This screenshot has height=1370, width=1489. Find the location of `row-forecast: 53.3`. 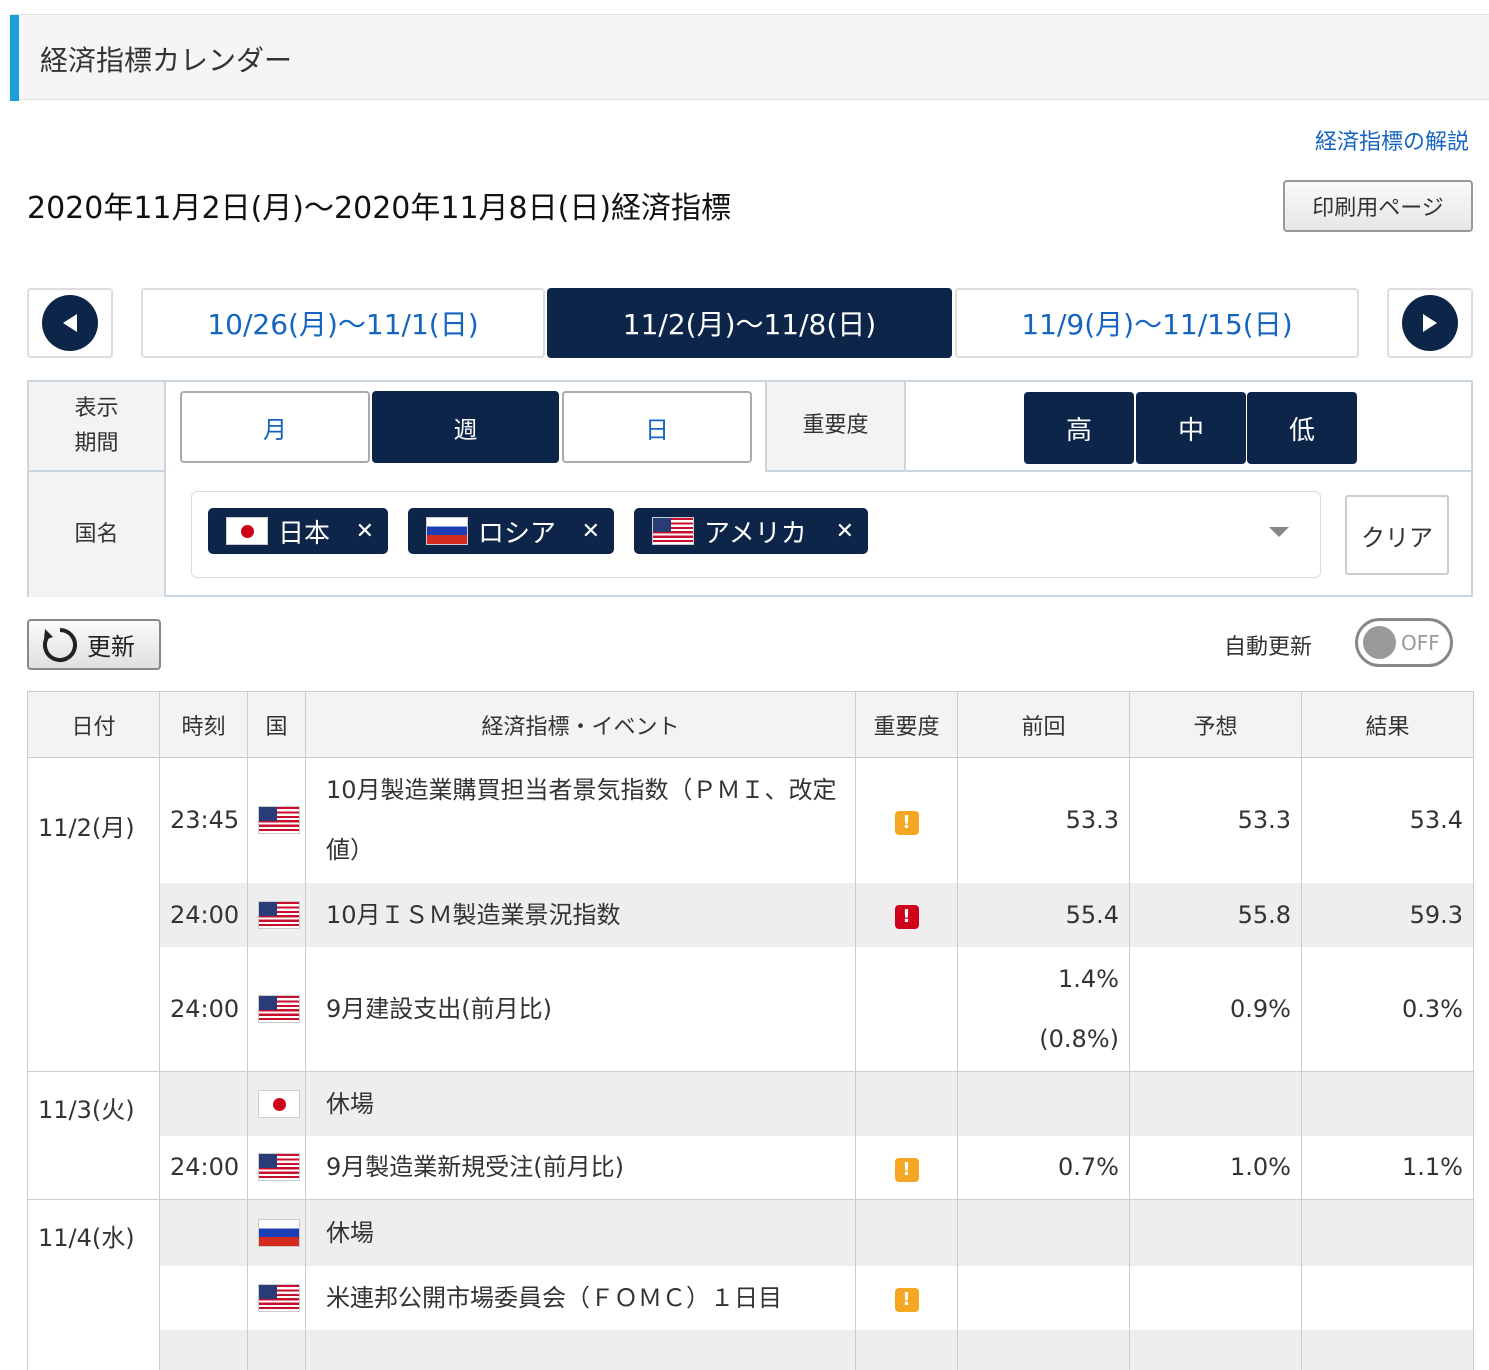

row-forecast: 53.3 is located at coordinates (1215, 820).